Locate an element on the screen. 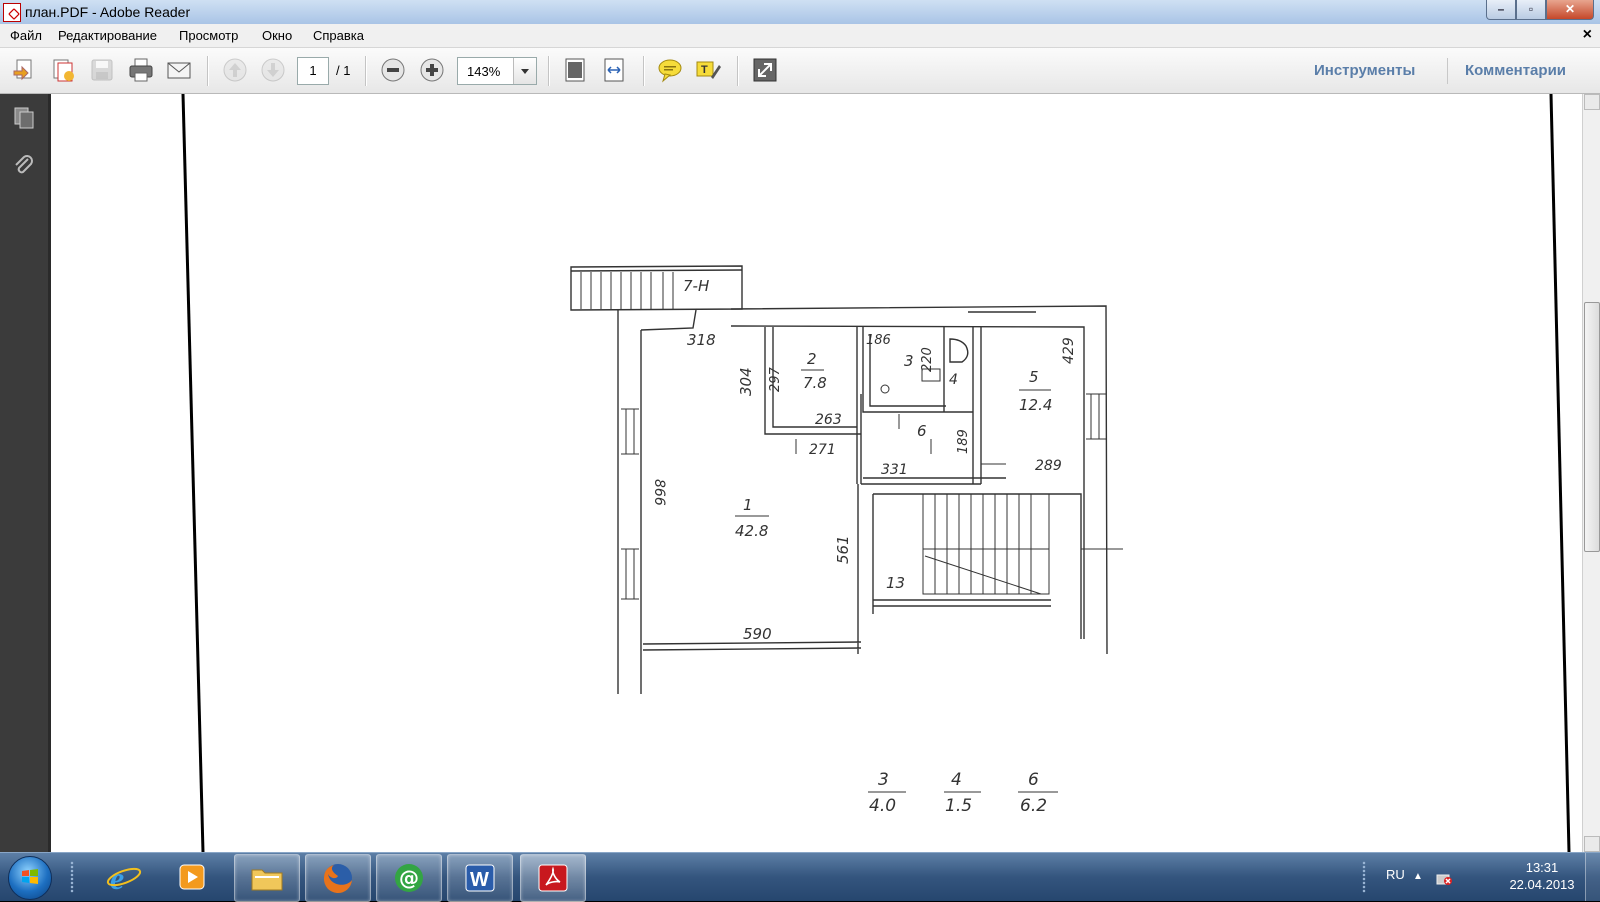 The image size is (1600, 902). save-icon is located at coordinates (102, 70).